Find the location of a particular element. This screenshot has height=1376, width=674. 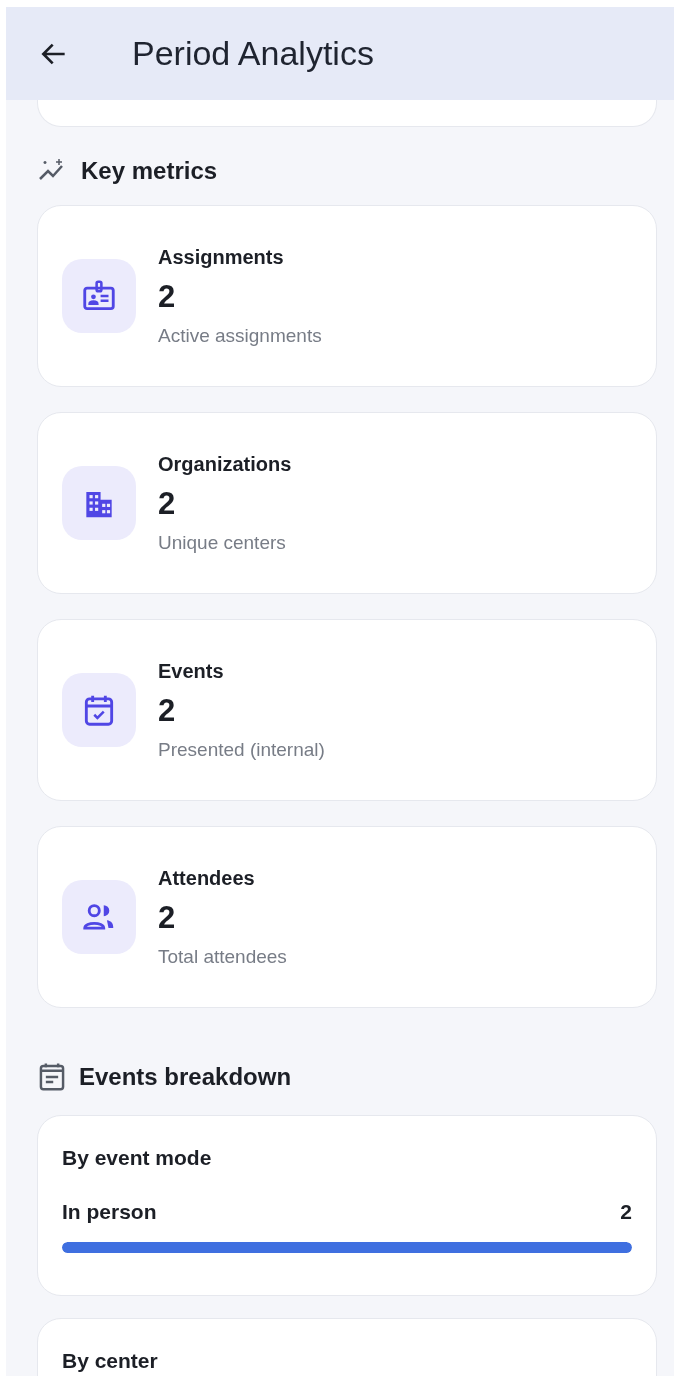

metric-title: Events is located at coordinates (191, 671).